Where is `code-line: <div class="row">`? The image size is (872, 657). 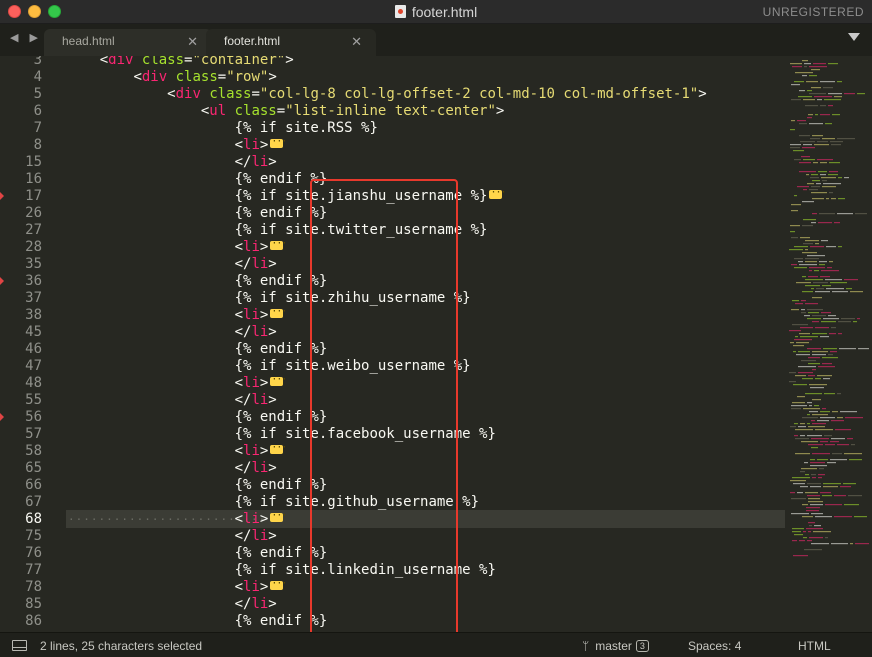 code-line: <div class="row"> is located at coordinates (171, 77).